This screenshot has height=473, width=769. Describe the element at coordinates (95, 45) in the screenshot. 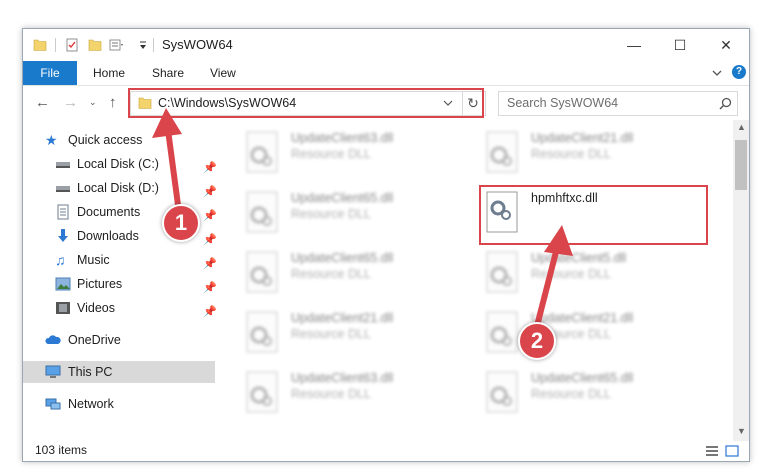

I see `new-folder-icon` at that location.